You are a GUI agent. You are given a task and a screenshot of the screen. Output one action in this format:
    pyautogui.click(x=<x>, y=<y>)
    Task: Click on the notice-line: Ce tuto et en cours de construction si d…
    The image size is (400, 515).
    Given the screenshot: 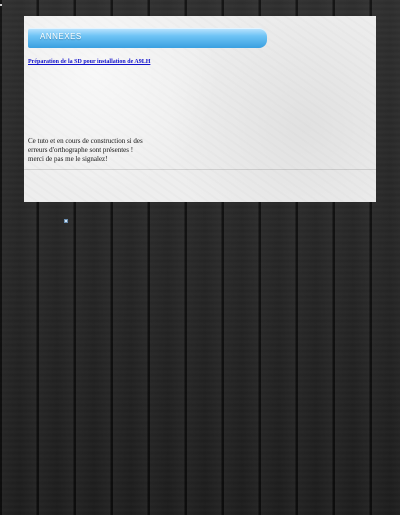 What is the action you would take?
    pyautogui.click(x=85, y=141)
    